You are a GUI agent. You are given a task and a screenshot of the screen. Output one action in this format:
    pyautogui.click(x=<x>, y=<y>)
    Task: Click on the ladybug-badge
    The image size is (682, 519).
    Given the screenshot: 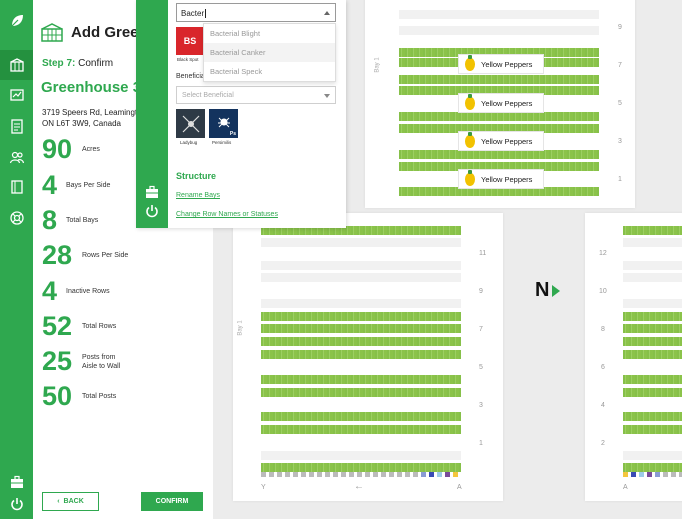 What is the action you would take?
    pyautogui.click(x=190, y=123)
    